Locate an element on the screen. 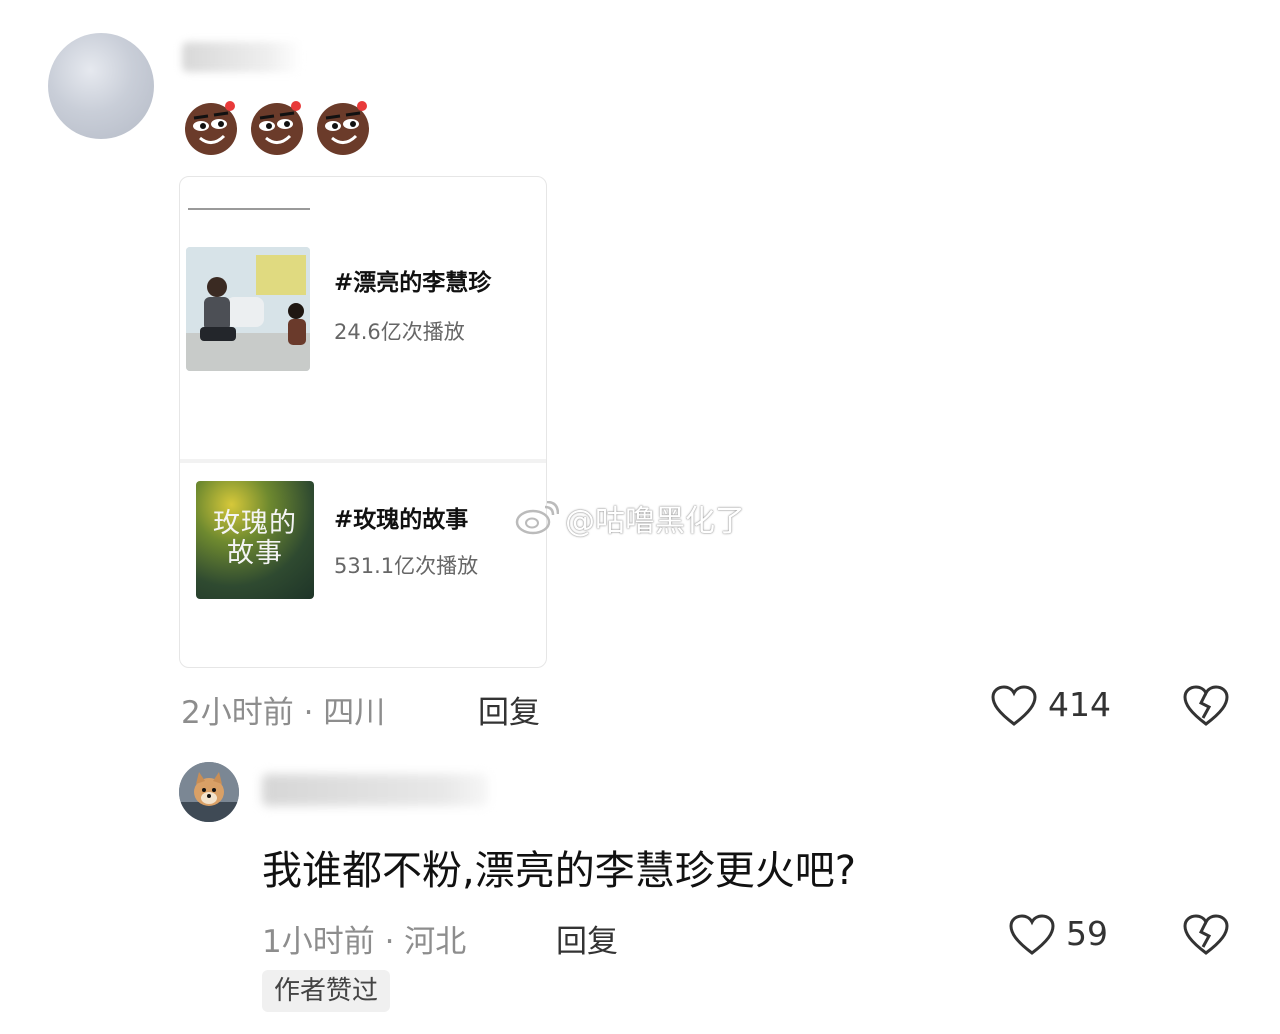 The width and height of the screenshot is (1280, 1034). like-count: 59 is located at coordinates (1087, 933).